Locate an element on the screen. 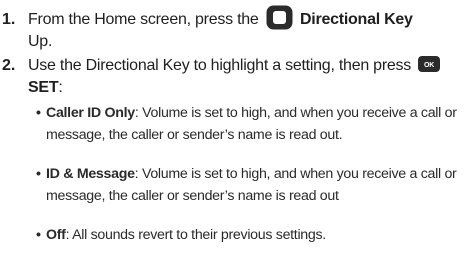  directional-key-icon is located at coordinates (279, 17).